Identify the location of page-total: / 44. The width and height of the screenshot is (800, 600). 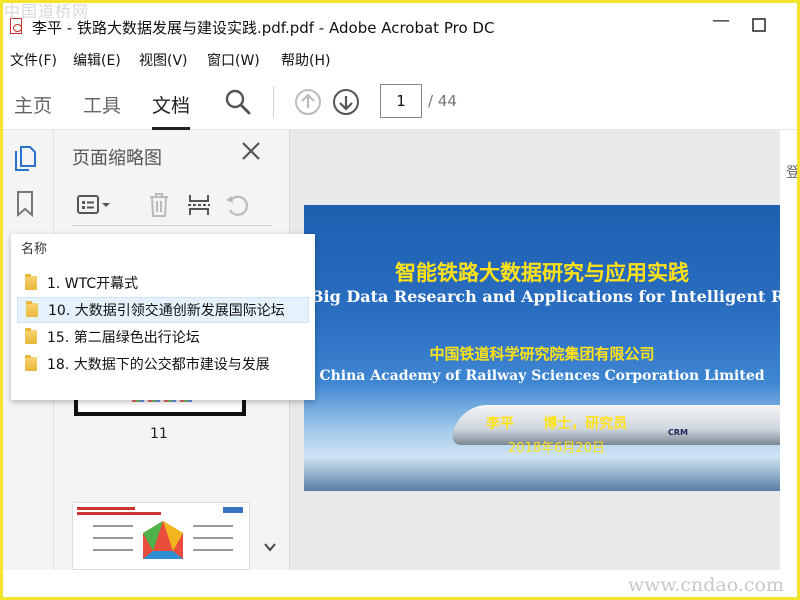
(442, 101).